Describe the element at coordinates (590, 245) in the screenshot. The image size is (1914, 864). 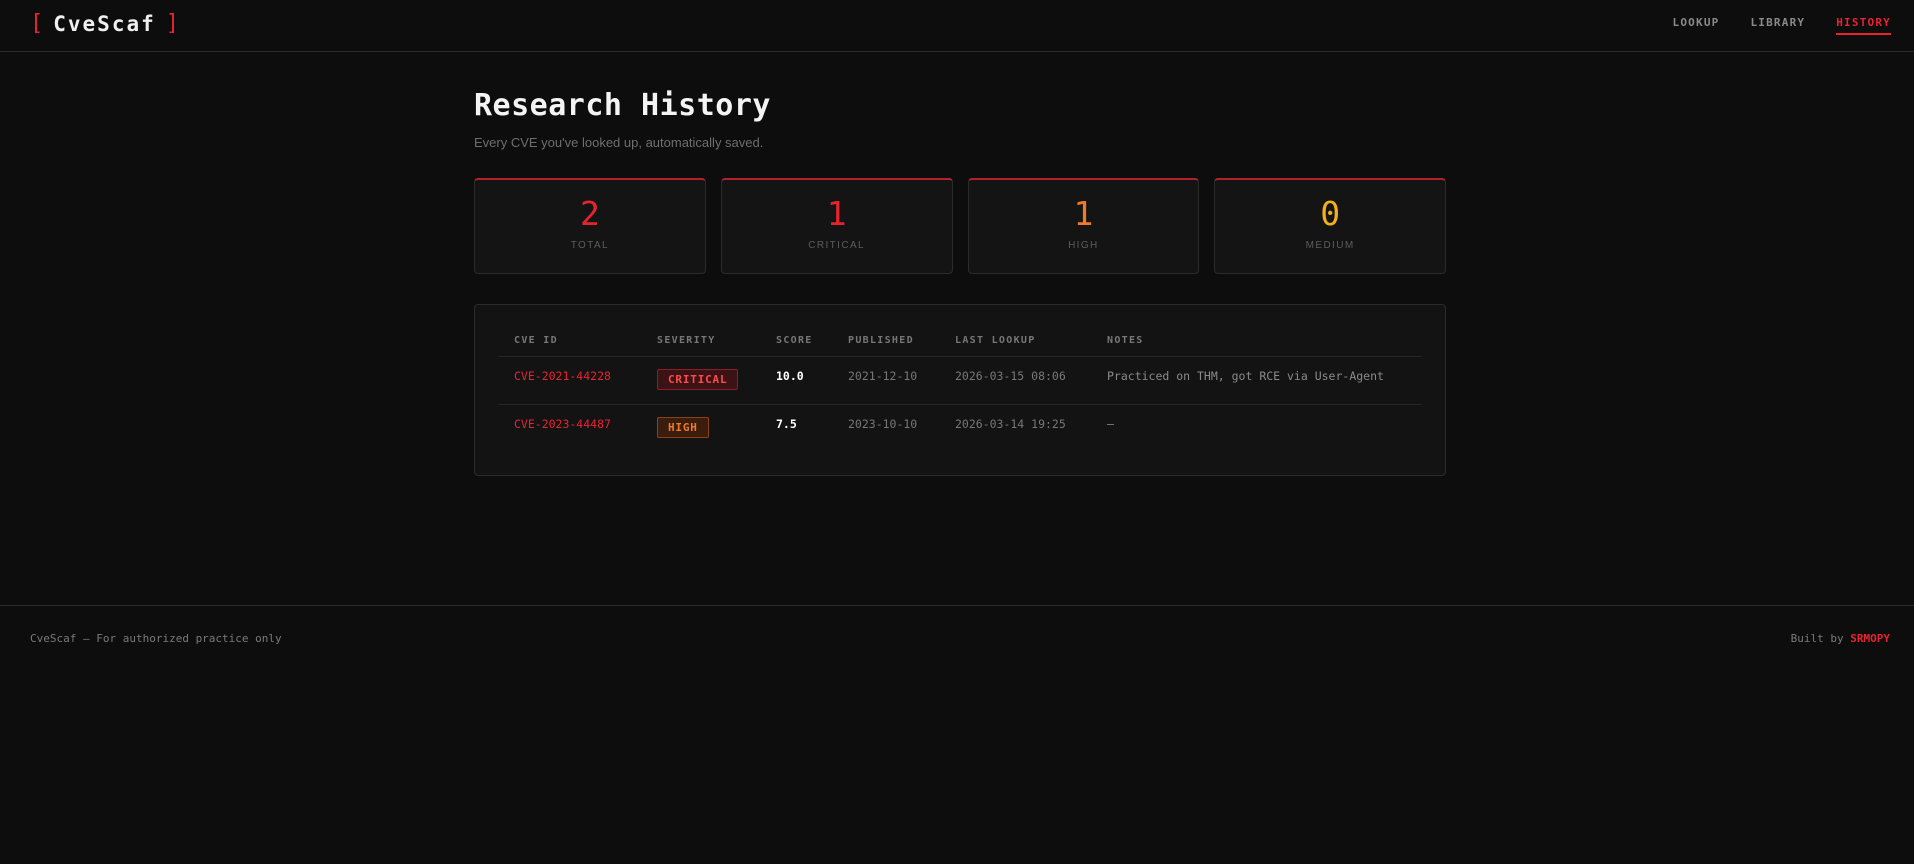
I see `stat-total-label: TOTAL` at that location.